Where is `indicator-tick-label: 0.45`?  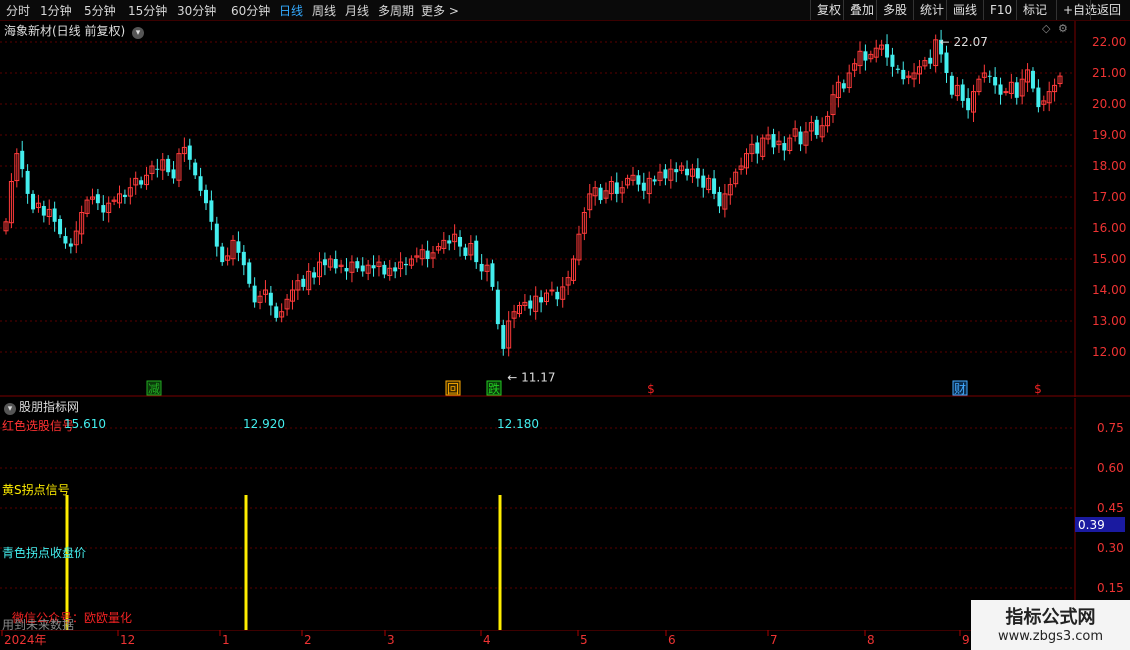 indicator-tick-label: 0.45 is located at coordinates (1110, 508).